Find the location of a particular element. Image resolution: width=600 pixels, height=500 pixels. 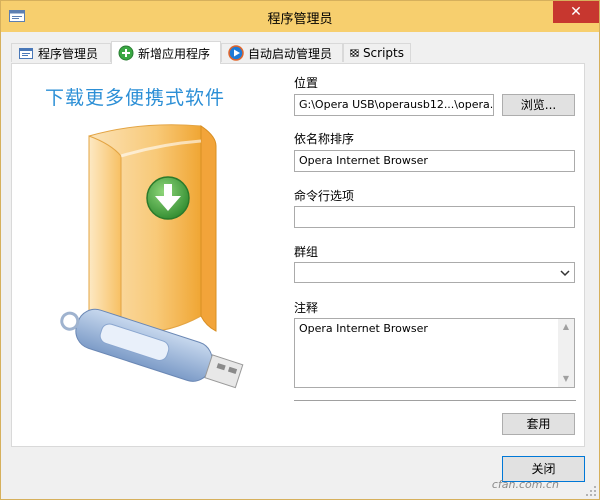

tab-label: 程序管理员 is located at coordinates (68, 53).